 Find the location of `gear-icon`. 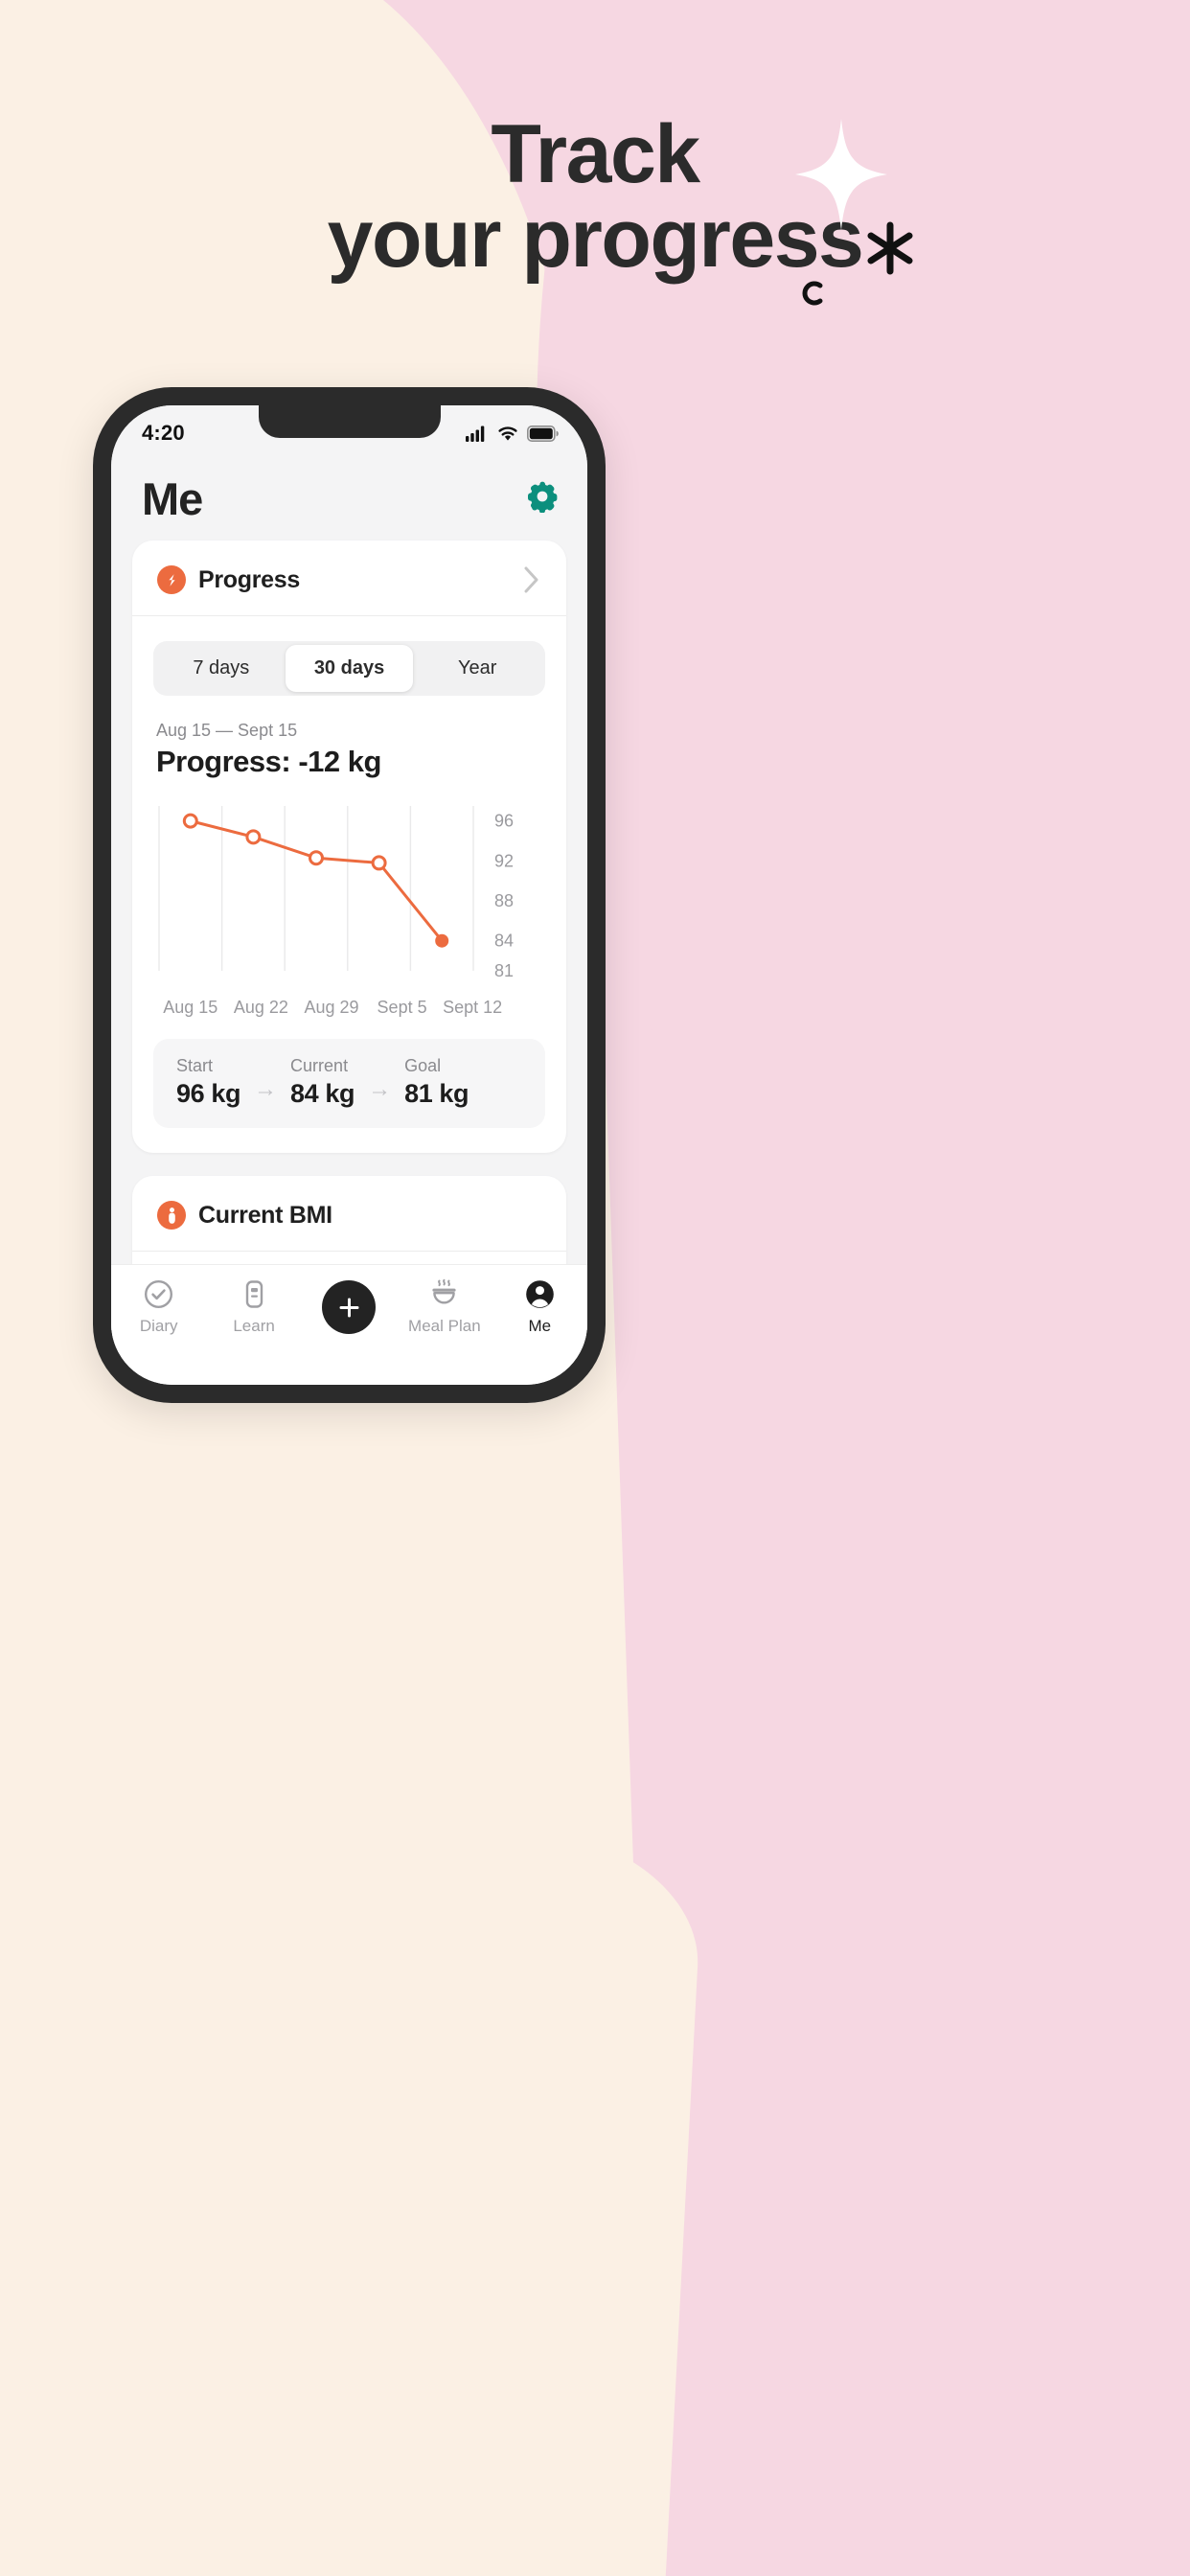

gear-icon is located at coordinates (543, 497).